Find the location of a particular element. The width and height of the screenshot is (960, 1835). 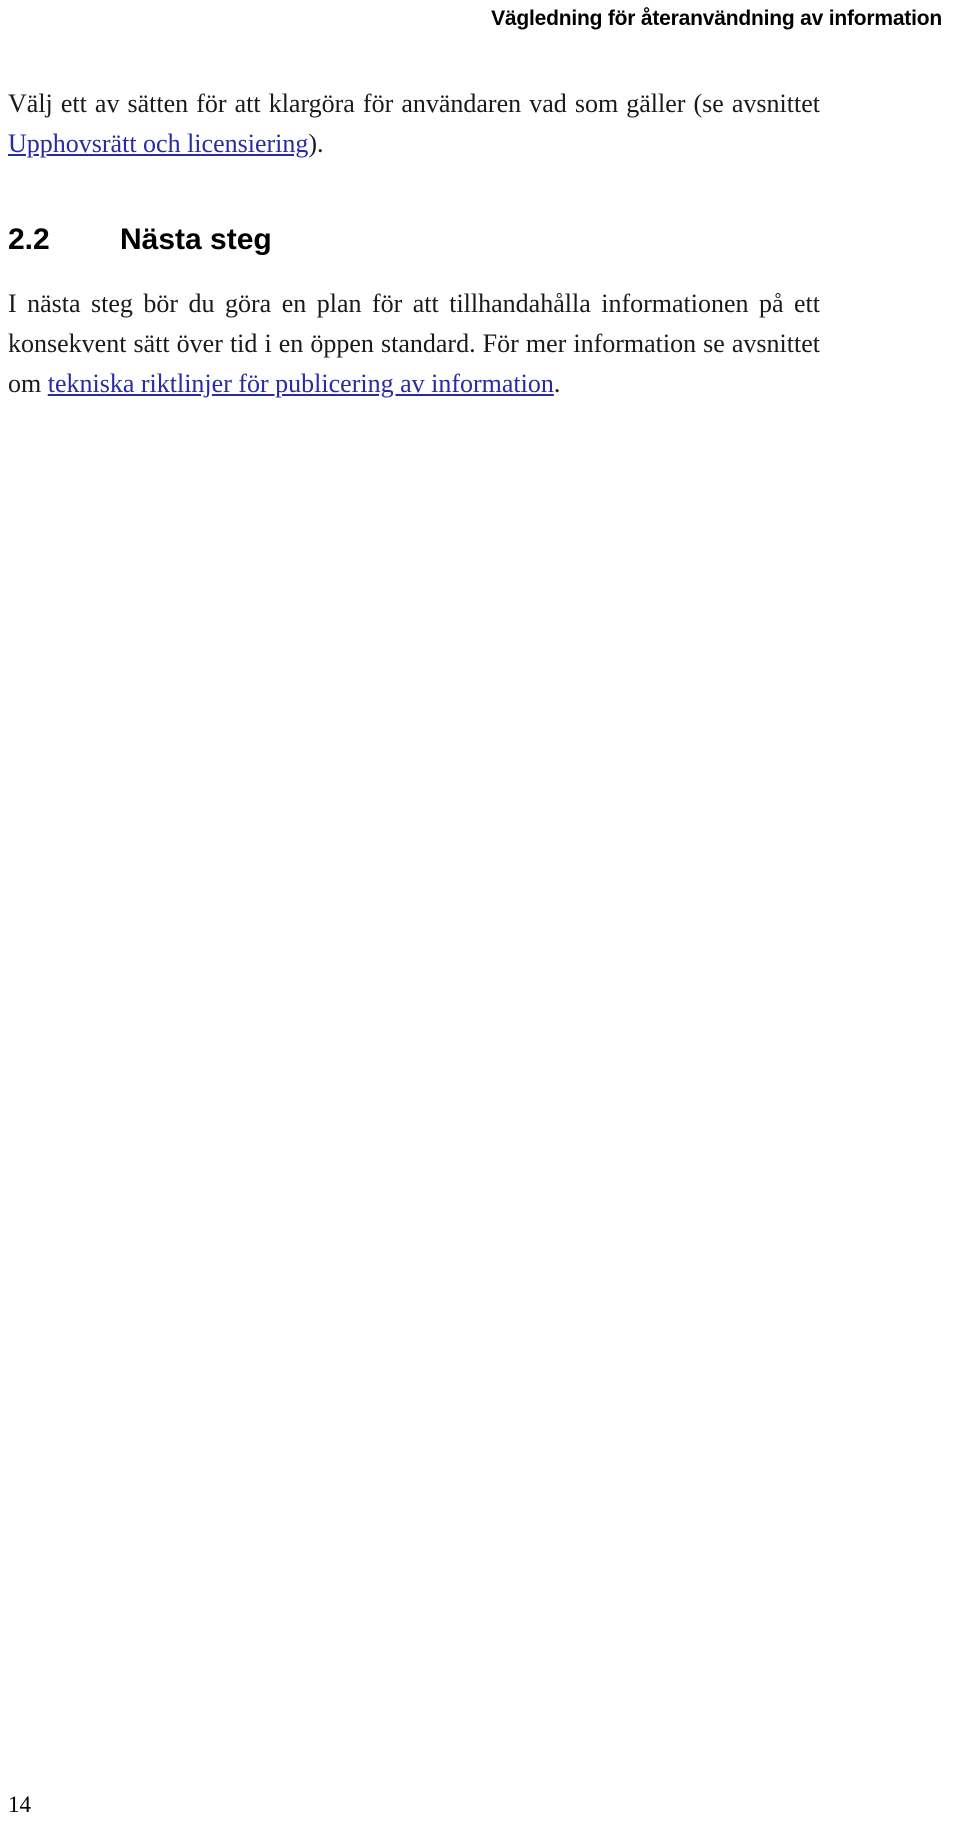

section-heading-2-2: 2.2 Nästa steg is located at coordinates (414, 240).